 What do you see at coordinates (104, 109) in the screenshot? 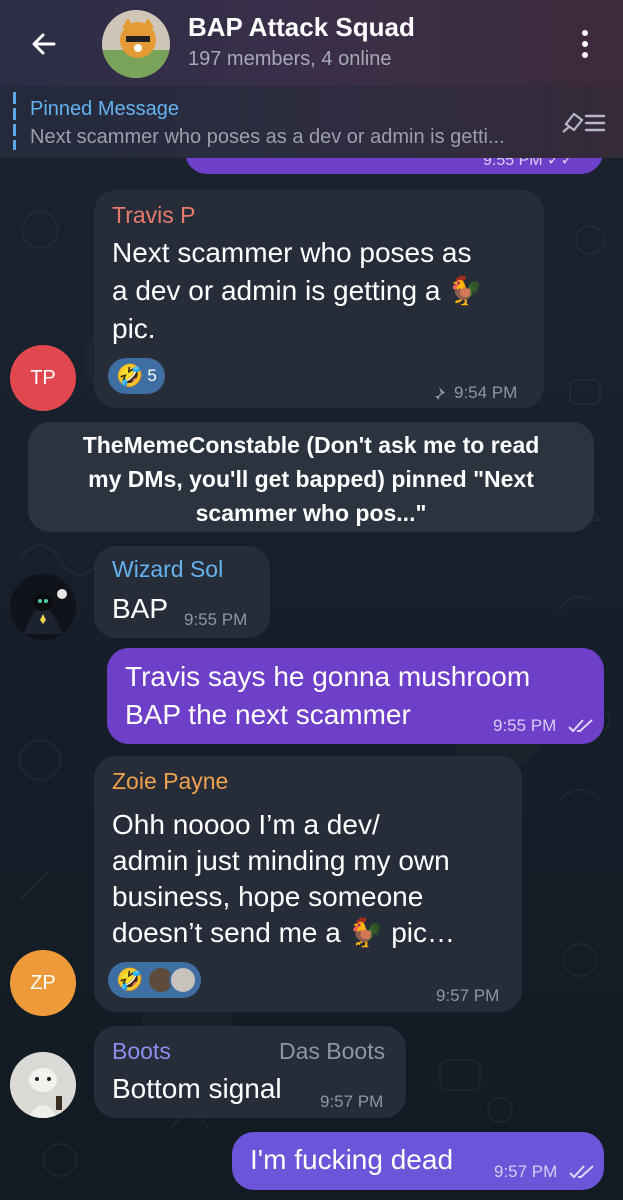
I see `pinned-label: Pinned Message` at bounding box center [104, 109].